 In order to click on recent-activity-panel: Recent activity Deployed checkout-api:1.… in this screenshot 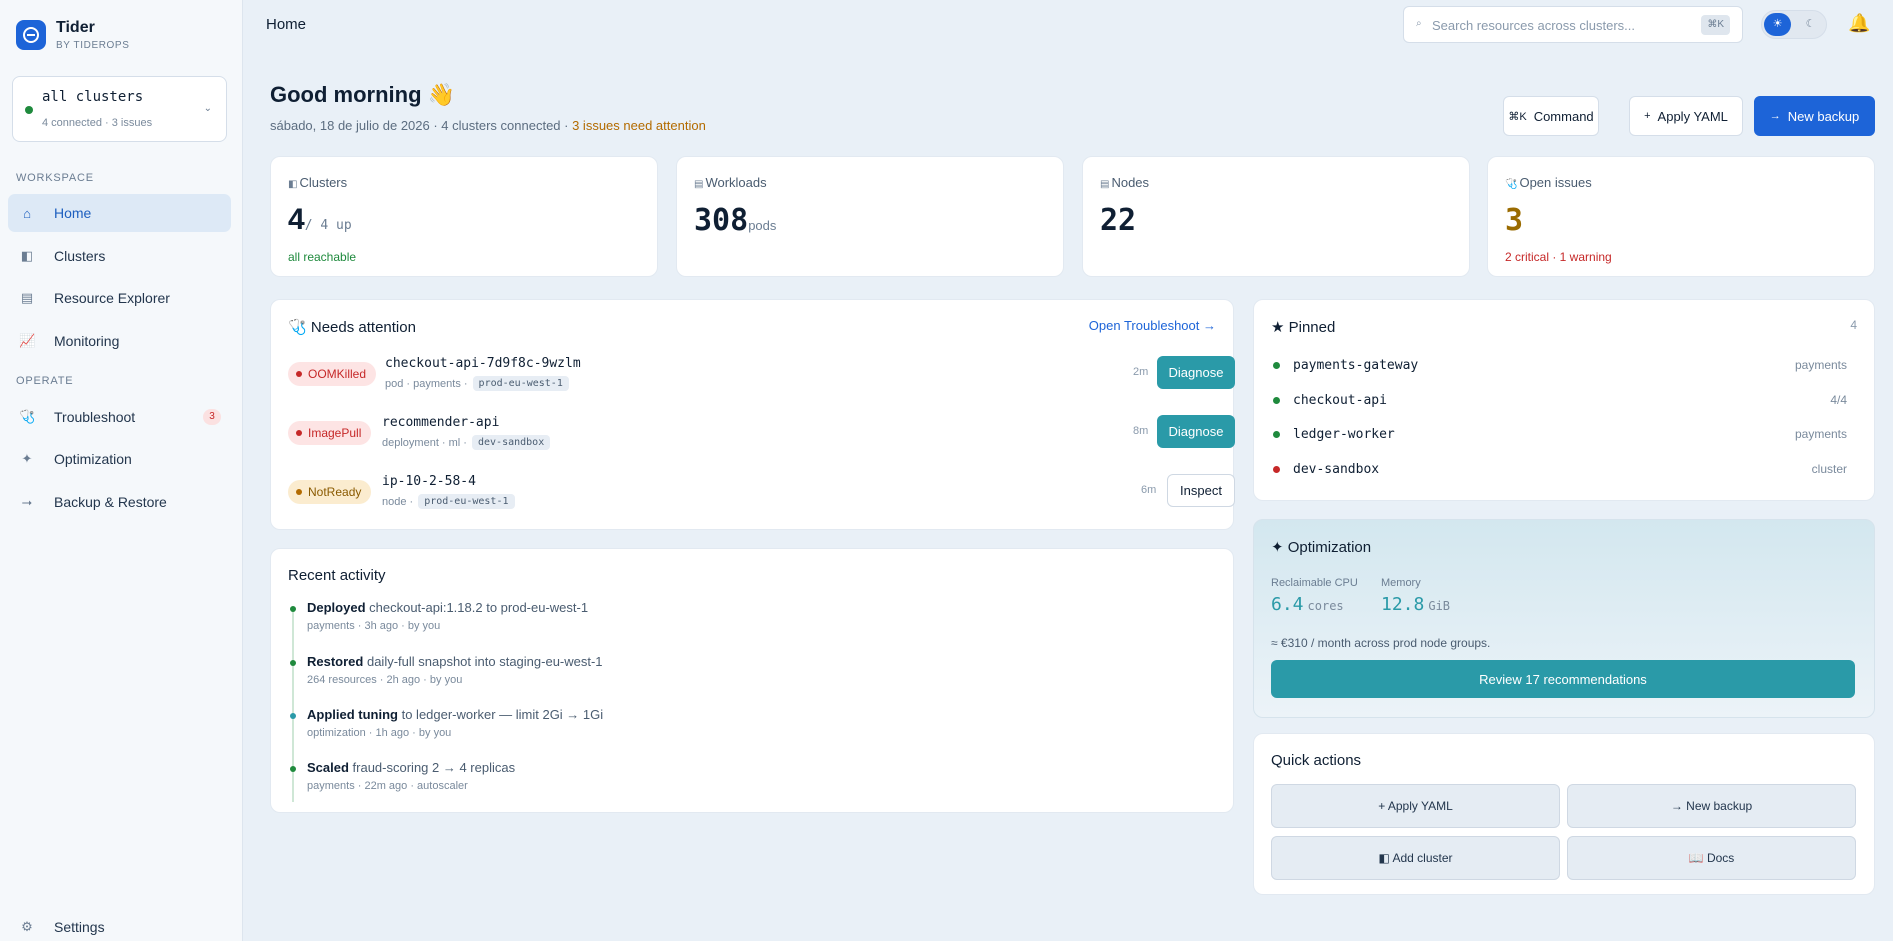, I will do `click(752, 680)`.